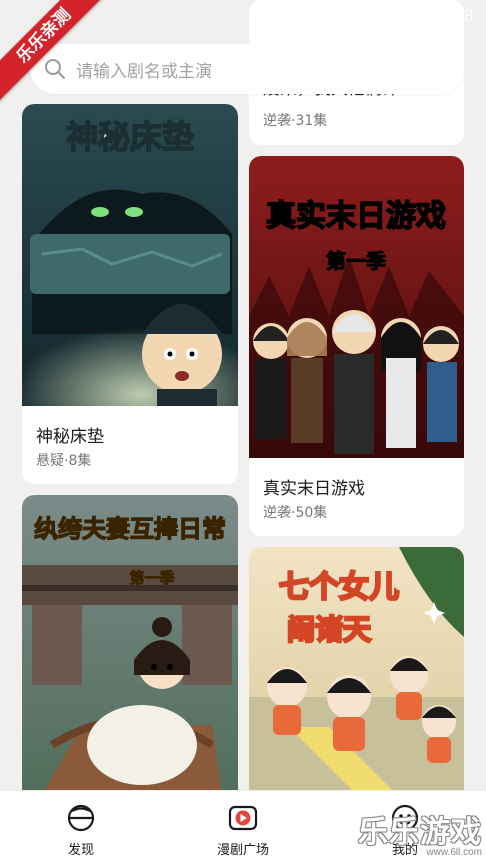 The width and height of the screenshot is (486, 864). I want to click on cover-title-text: 七个女儿, so click(339, 587).